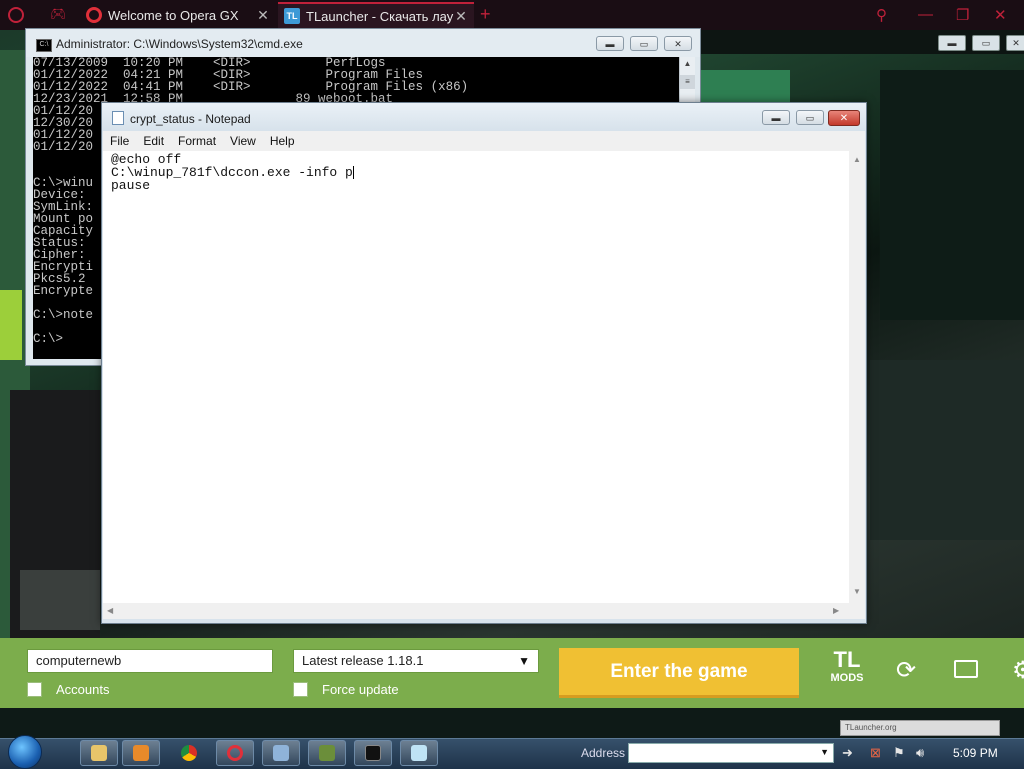 The image size is (1024, 769). I want to click on minecraft-icon, so click(327, 753).